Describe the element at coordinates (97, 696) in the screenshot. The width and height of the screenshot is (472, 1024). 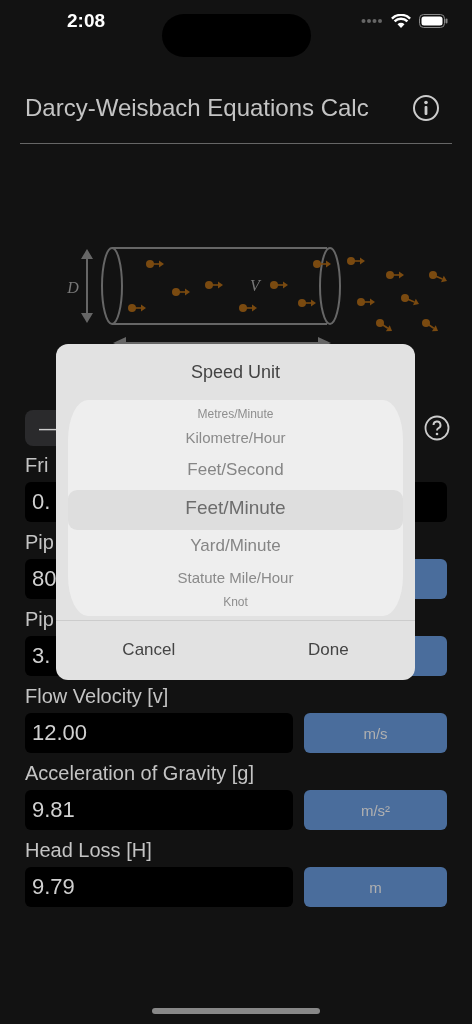
I see `field-label: Flow Velocity [v]` at that location.